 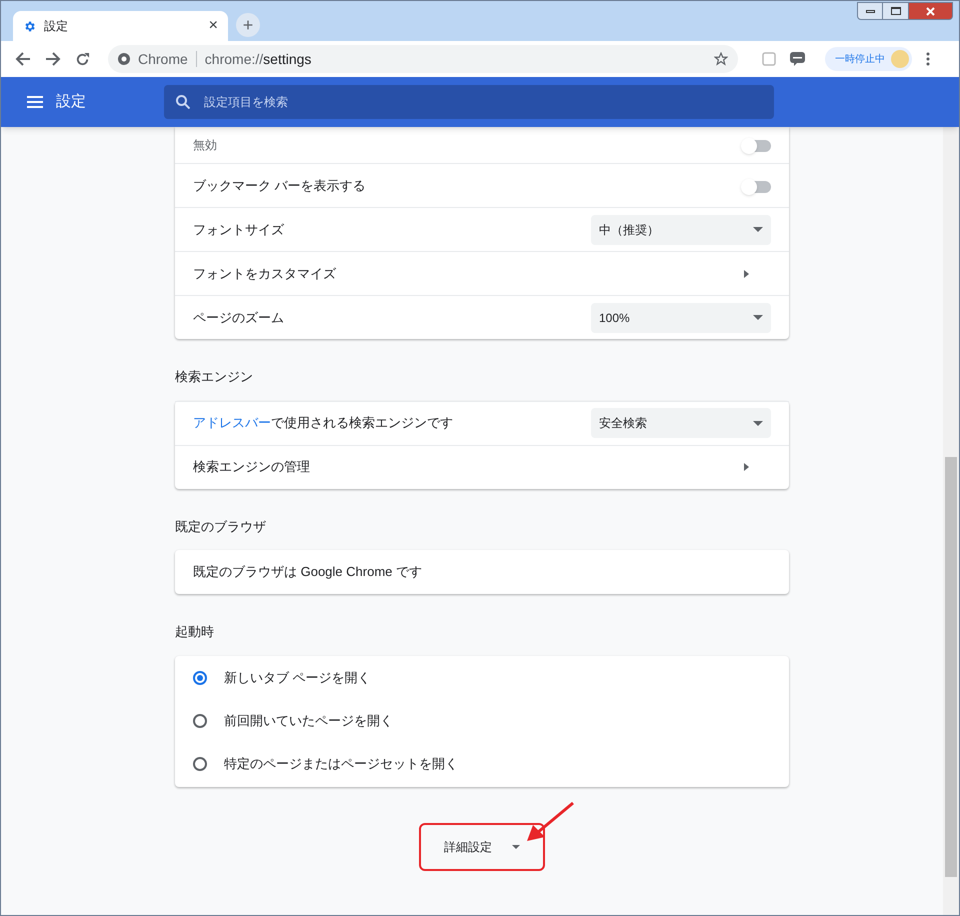 I want to click on new-tab-button: +, so click(x=248, y=25).